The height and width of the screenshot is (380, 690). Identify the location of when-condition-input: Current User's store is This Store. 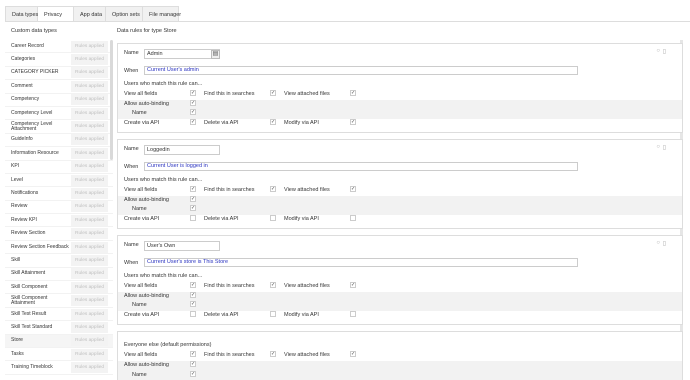
(361, 262).